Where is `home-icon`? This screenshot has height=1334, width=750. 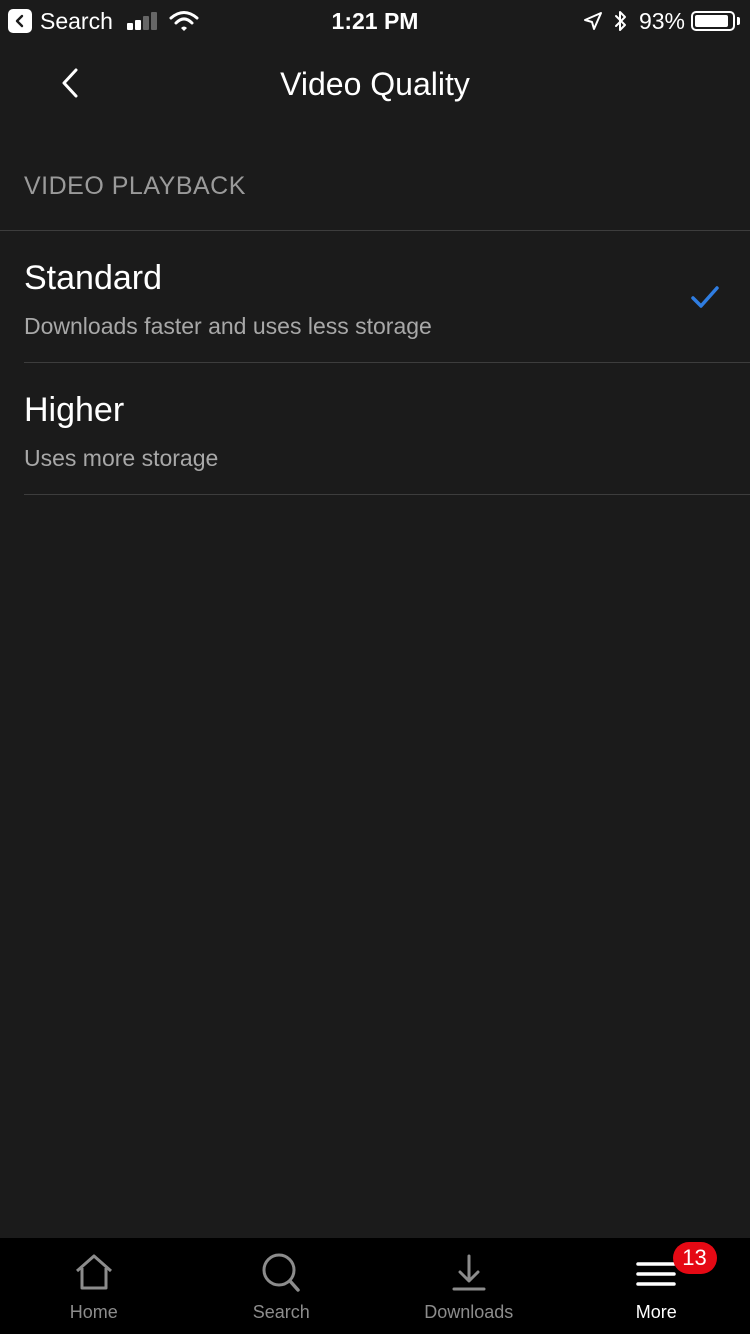
home-icon is located at coordinates (93, 1272).